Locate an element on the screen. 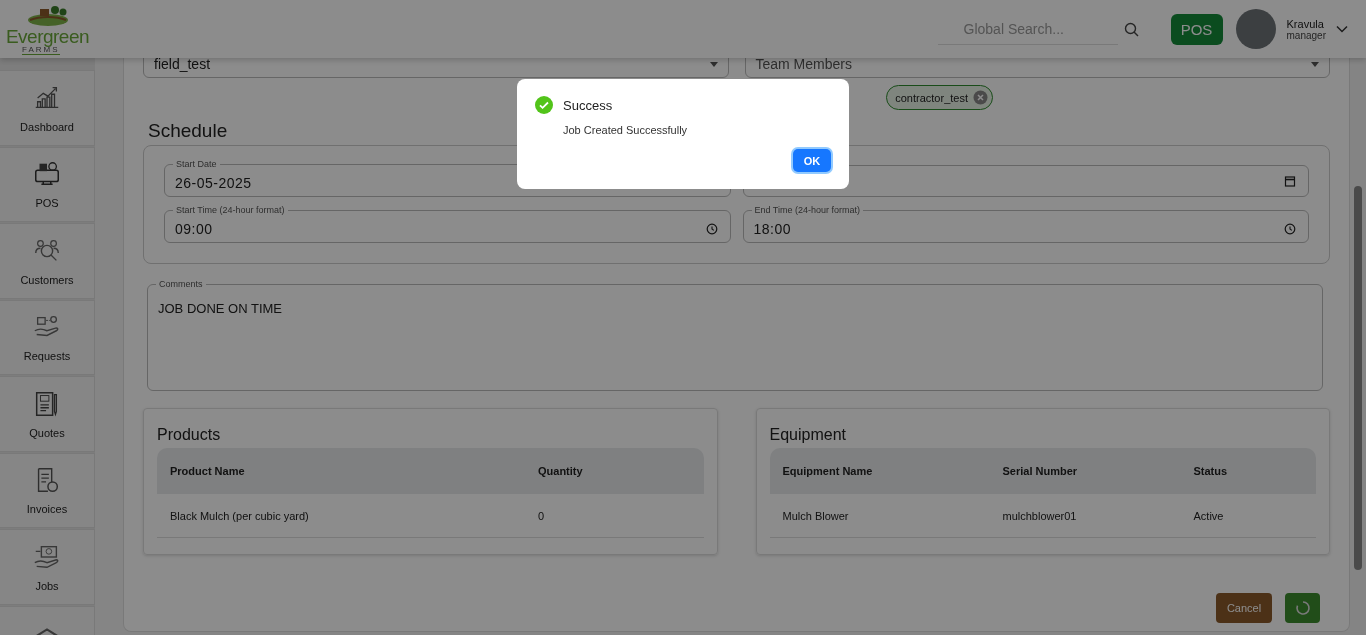  table-cell-text: 0 is located at coordinates (542, 515).